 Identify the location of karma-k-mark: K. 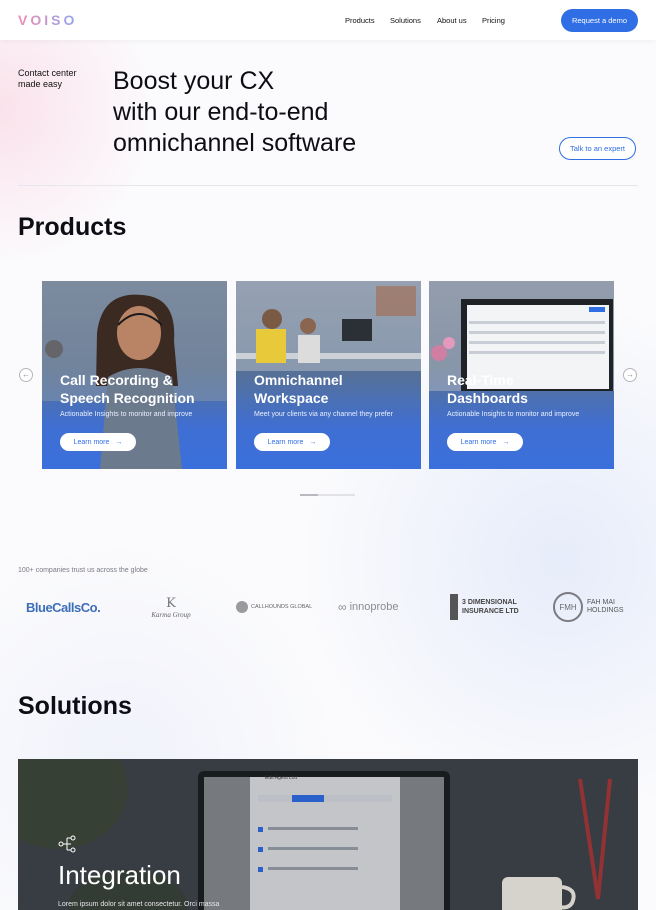
(171, 603).